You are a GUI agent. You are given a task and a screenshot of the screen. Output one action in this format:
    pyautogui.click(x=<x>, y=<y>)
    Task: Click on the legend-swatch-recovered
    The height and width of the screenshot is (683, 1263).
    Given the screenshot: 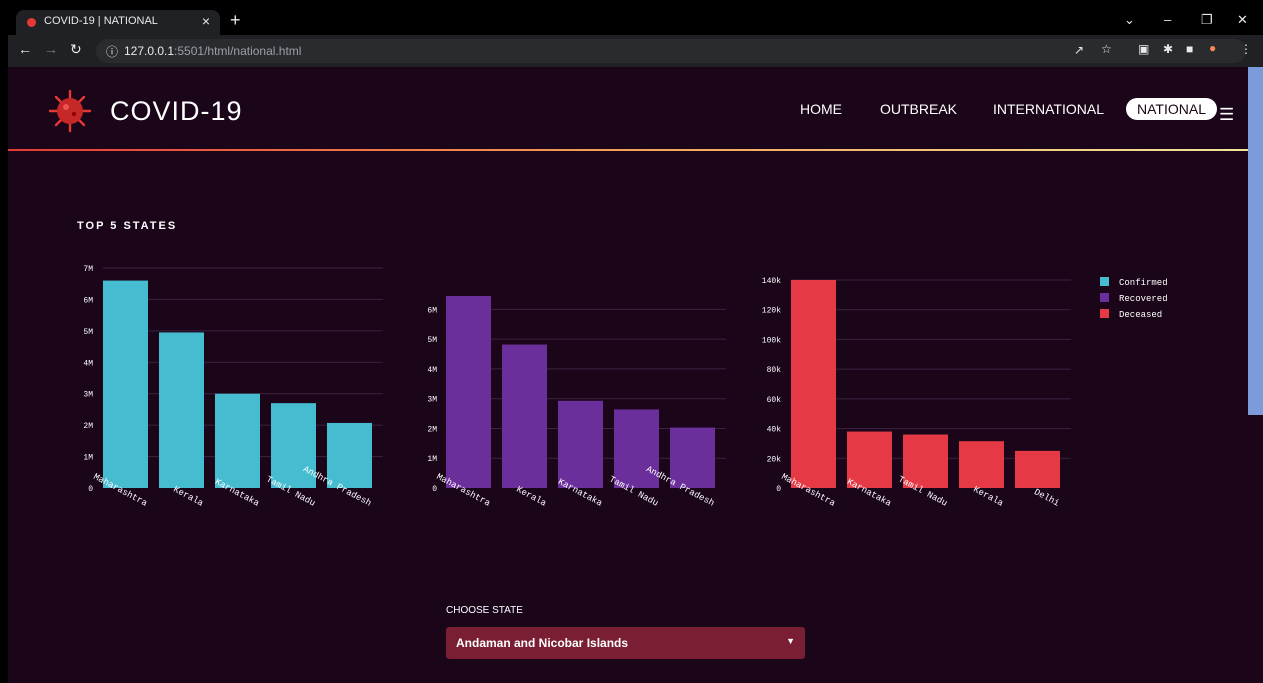 What is the action you would take?
    pyautogui.click(x=1104, y=297)
    